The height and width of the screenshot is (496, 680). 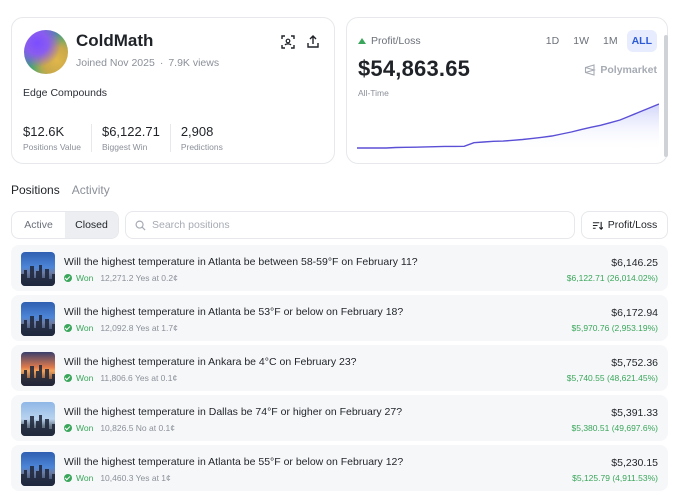 What do you see at coordinates (597, 225) in the screenshot?
I see `sort-icon` at bounding box center [597, 225].